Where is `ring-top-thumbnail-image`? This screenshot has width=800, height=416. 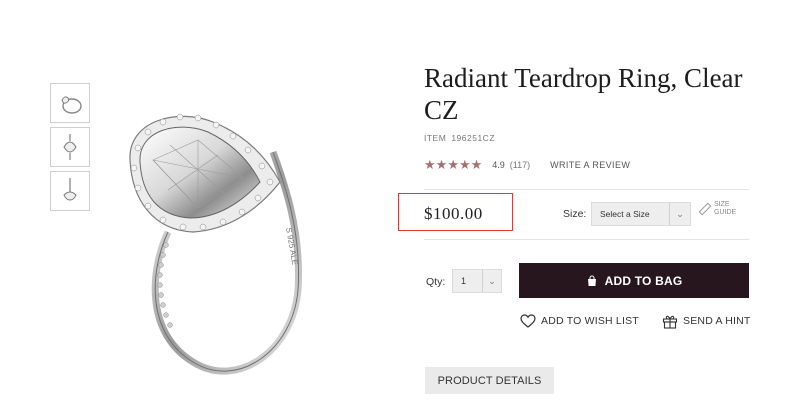 ring-top-thumbnail-image is located at coordinates (70, 147).